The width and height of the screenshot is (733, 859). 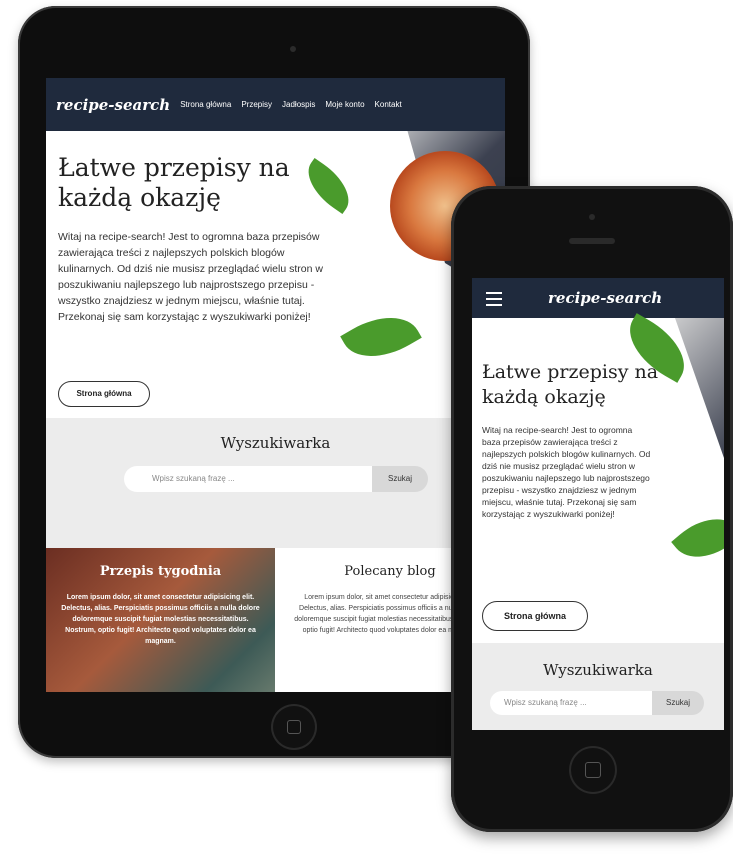 I want to click on phone-camera, so click(x=592, y=217).